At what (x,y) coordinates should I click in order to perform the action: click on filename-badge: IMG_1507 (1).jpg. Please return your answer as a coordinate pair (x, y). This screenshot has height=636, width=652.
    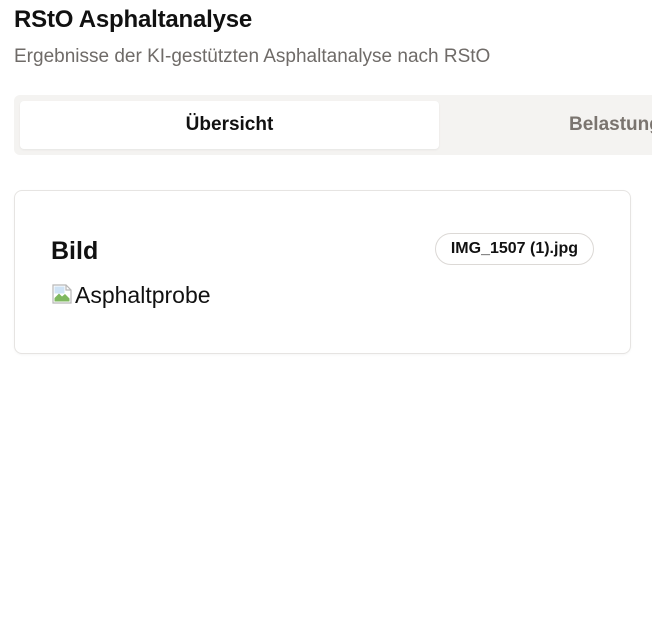
    Looking at the image, I should click on (514, 249).